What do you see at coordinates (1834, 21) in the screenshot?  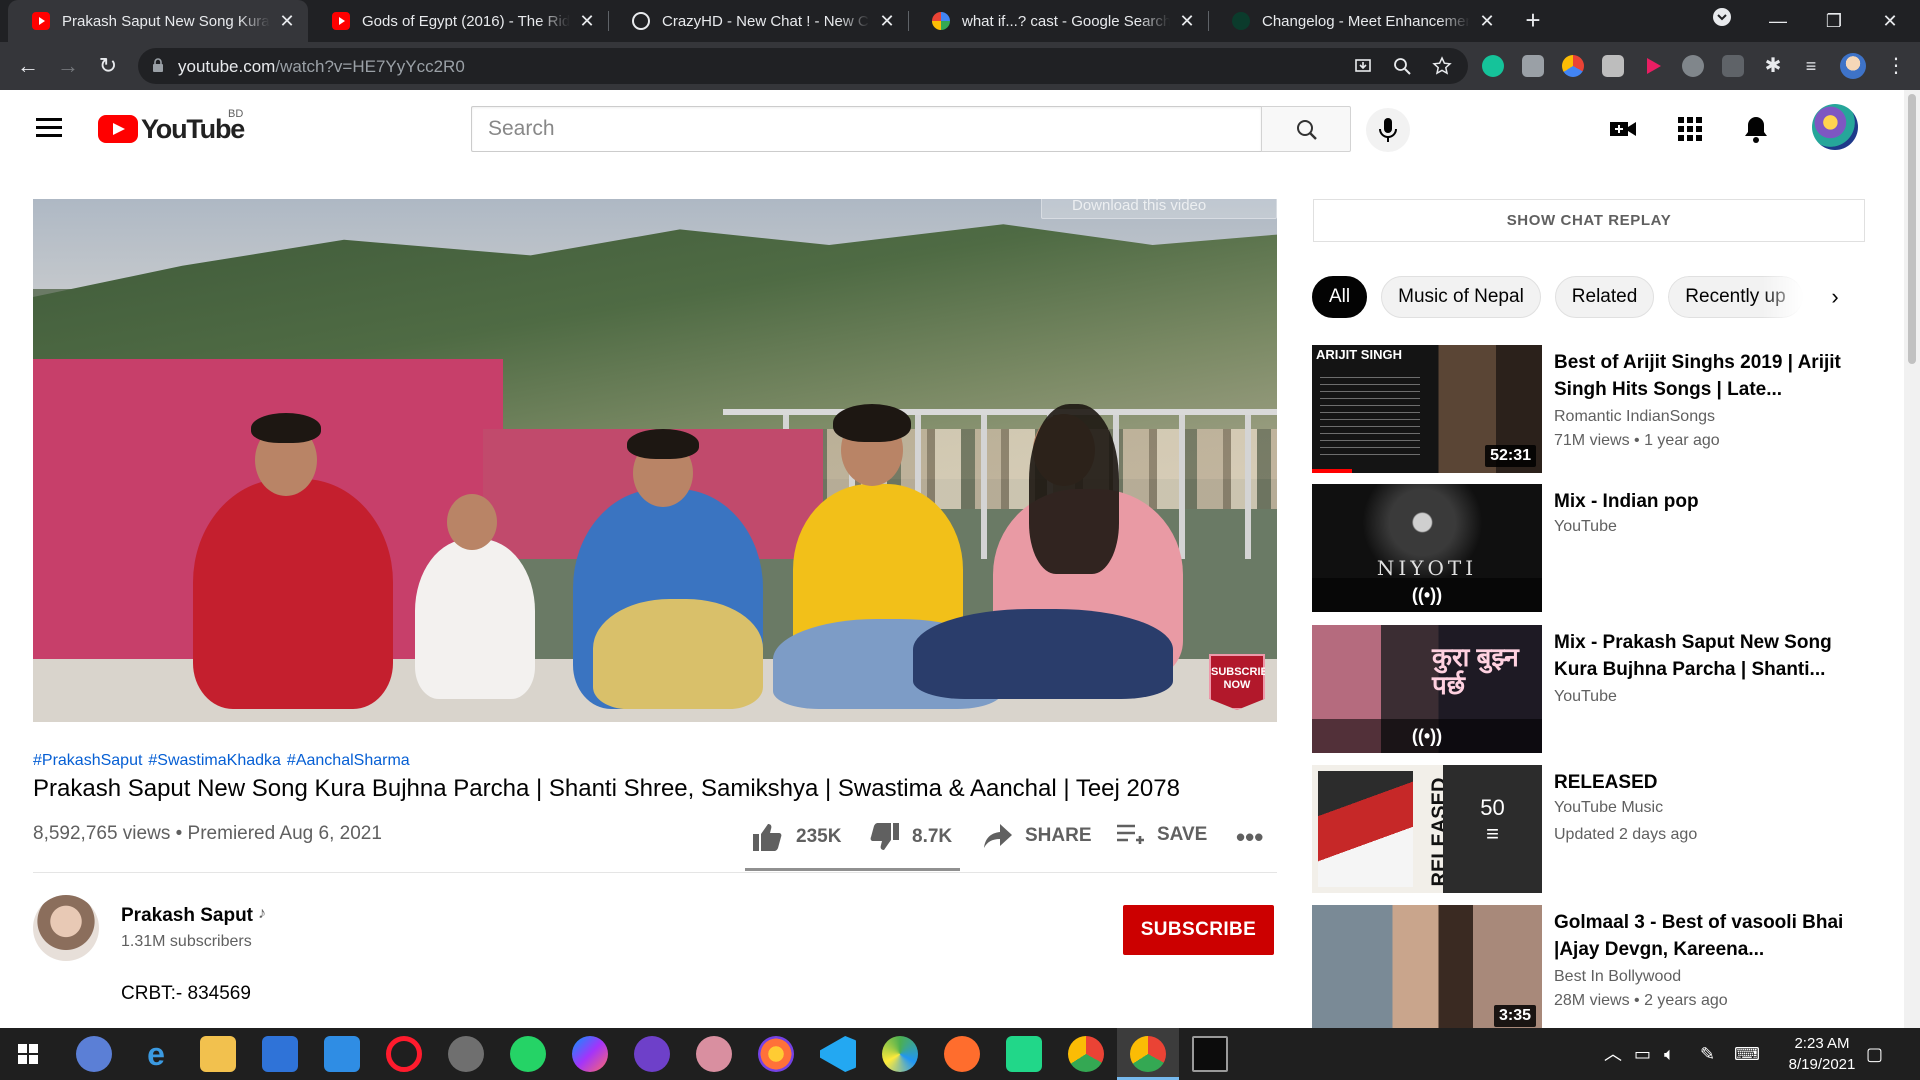 I see `restore-button: ❐` at bounding box center [1834, 21].